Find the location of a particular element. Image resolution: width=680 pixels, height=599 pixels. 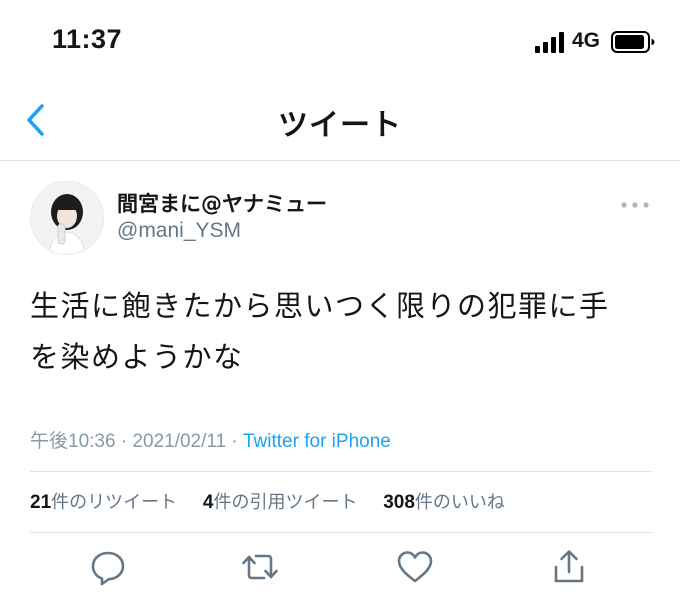

reply-button is located at coordinates (108, 567).